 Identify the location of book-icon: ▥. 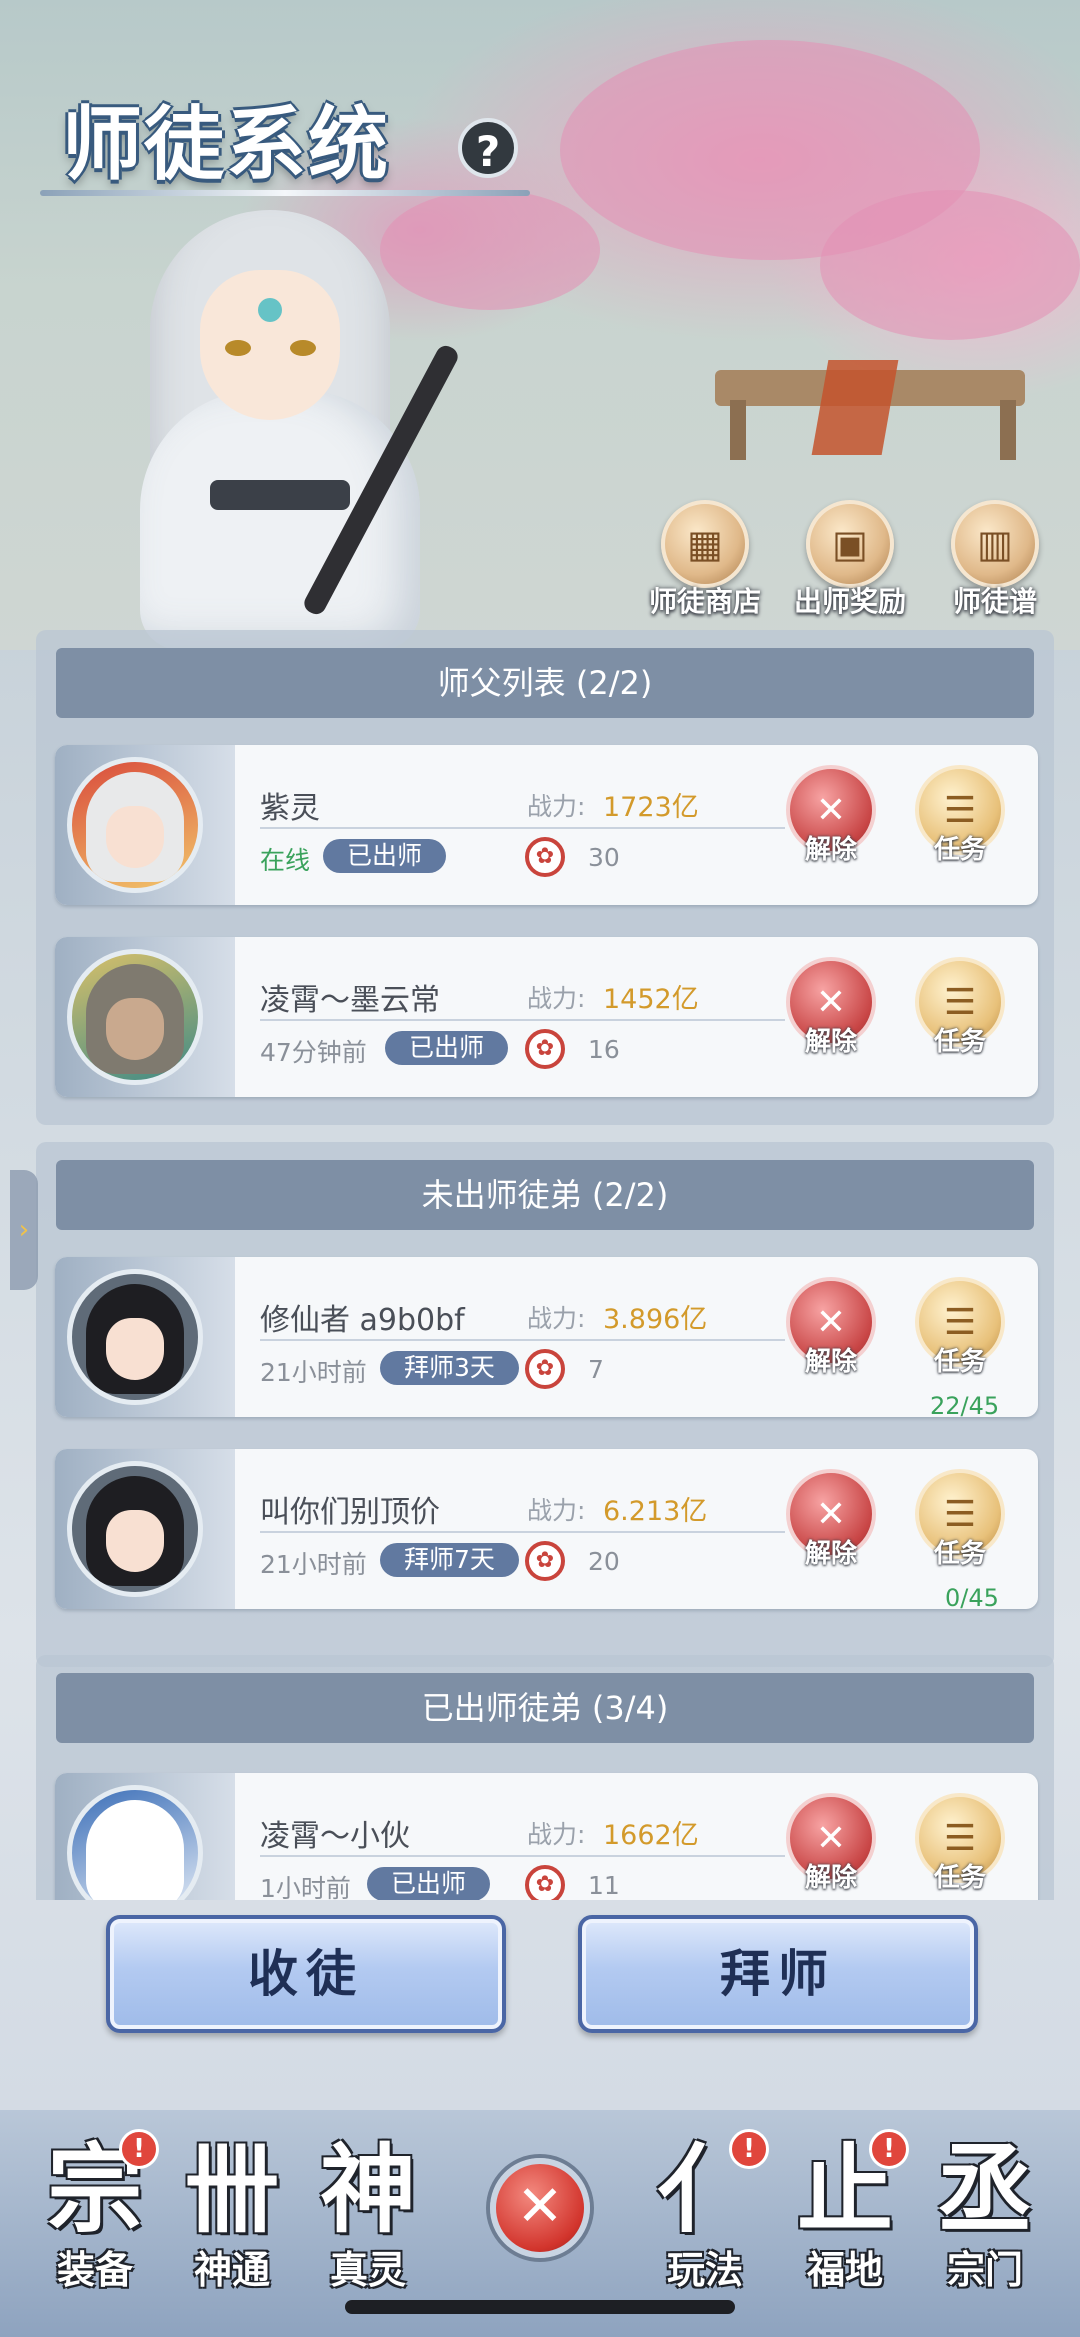
(995, 544).